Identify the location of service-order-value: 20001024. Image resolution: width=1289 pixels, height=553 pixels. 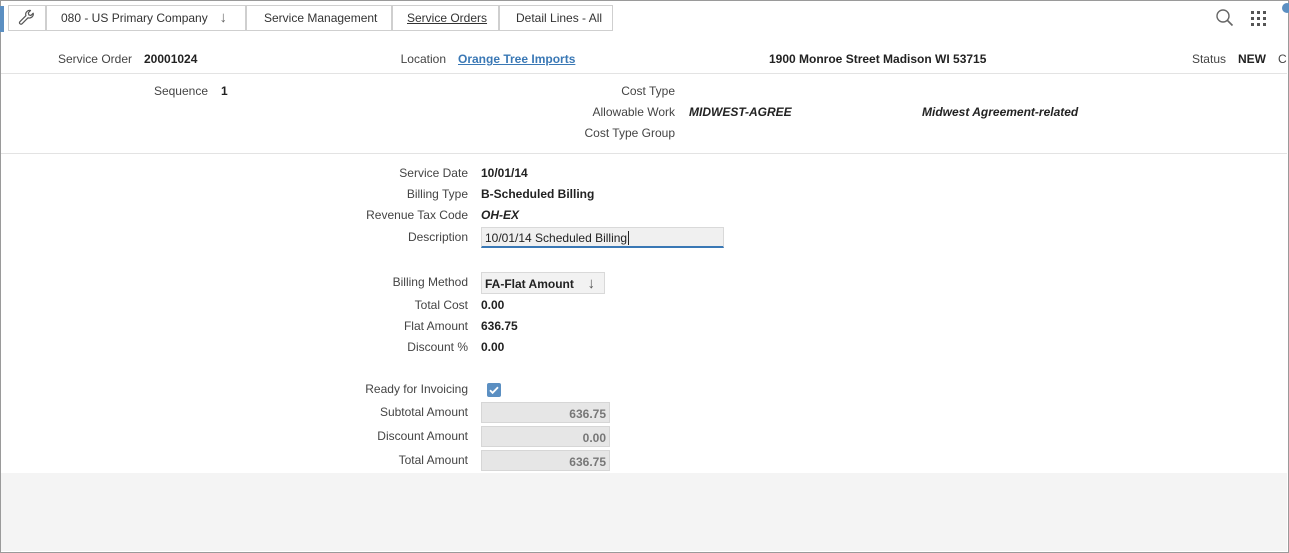
(171, 59).